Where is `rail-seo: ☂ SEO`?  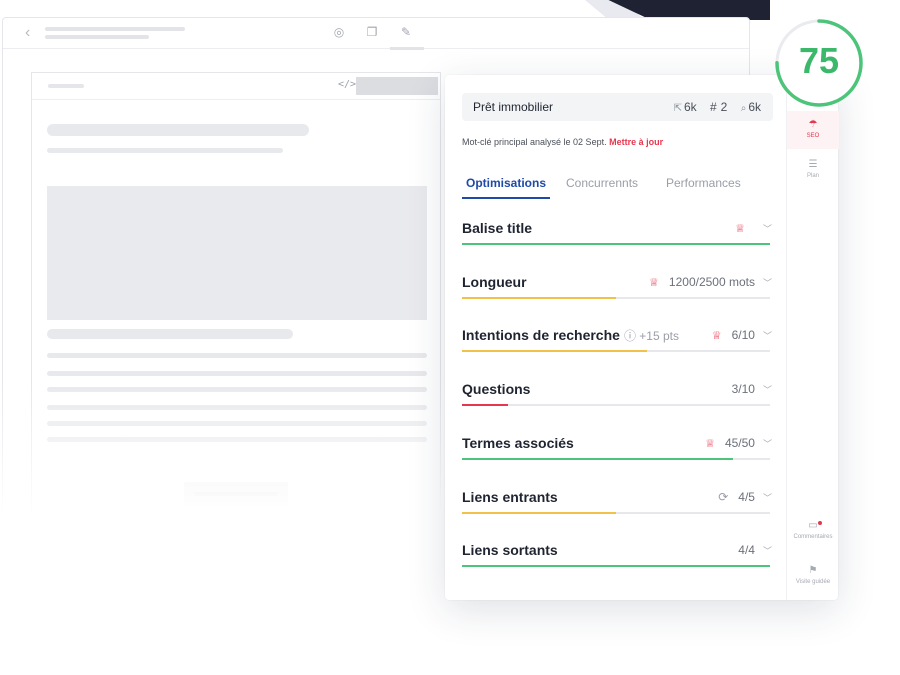 rail-seo: ☂ SEO is located at coordinates (813, 130).